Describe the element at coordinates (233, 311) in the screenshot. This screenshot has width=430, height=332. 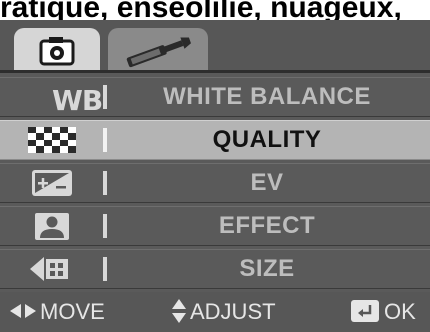
I see `adjust-hint-label: ADJUST` at that location.